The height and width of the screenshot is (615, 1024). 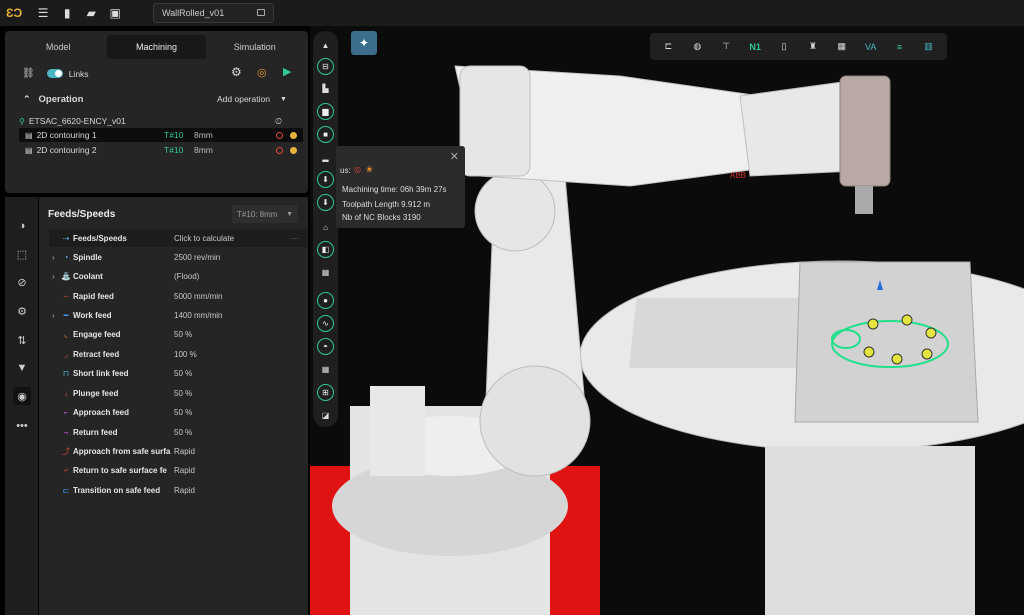 What do you see at coordinates (325, 134) in the screenshot?
I see `contour-op-icon: ■` at bounding box center [325, 134].